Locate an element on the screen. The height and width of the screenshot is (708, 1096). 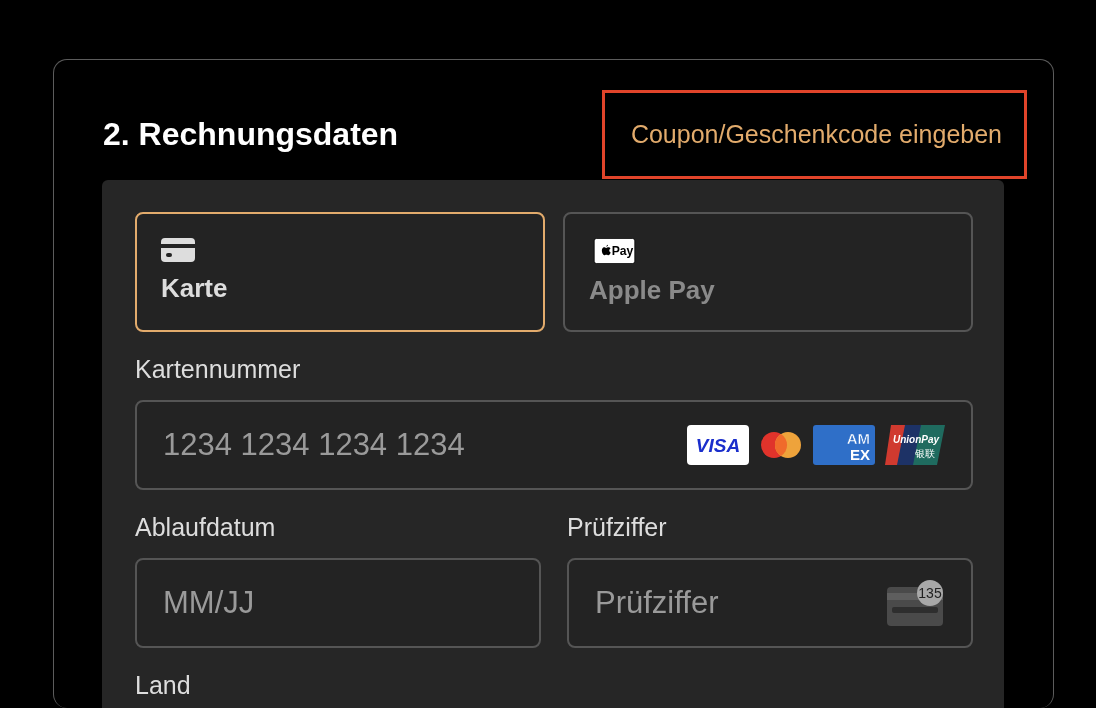
text-input: Prüfziffer is located at coordinates (734, 603).